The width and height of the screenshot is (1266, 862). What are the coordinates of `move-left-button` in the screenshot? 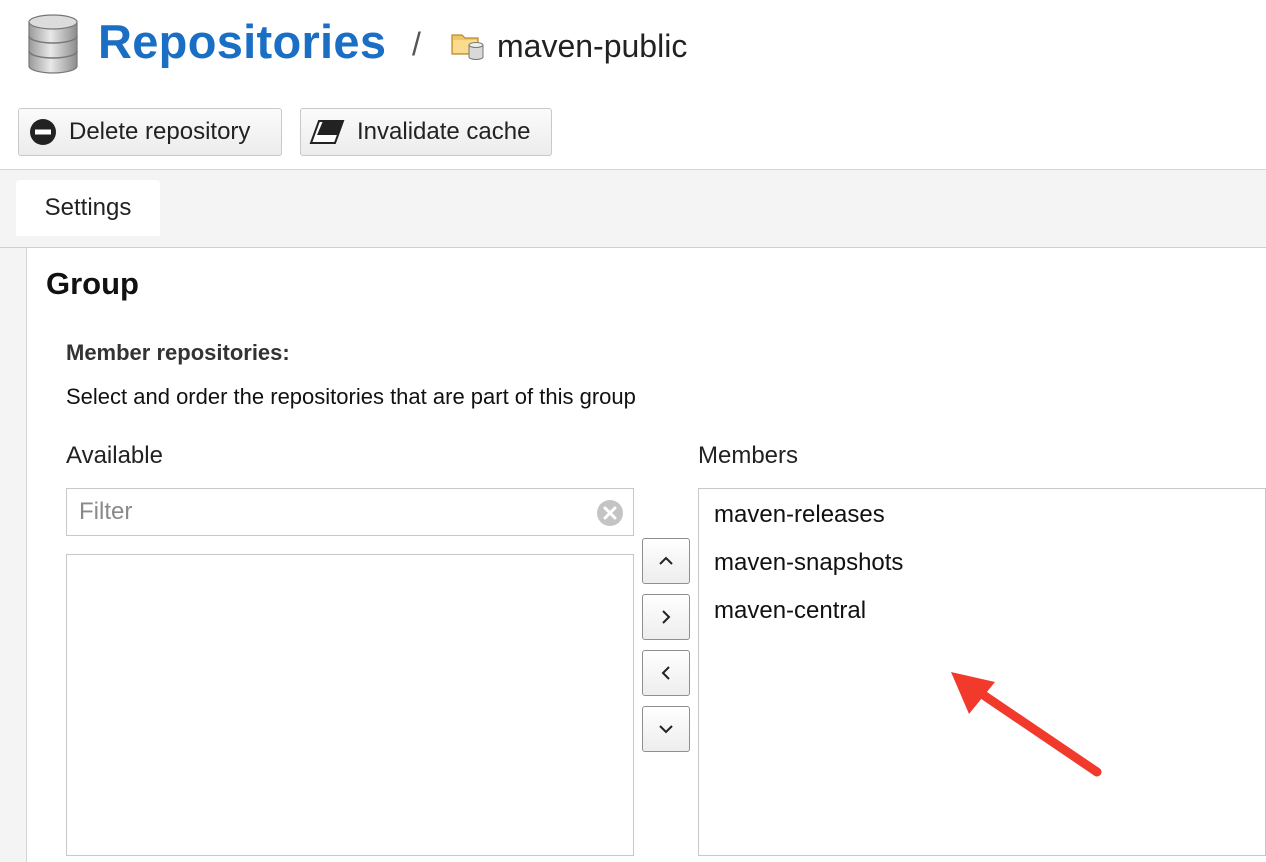 It's located at (666, 673).